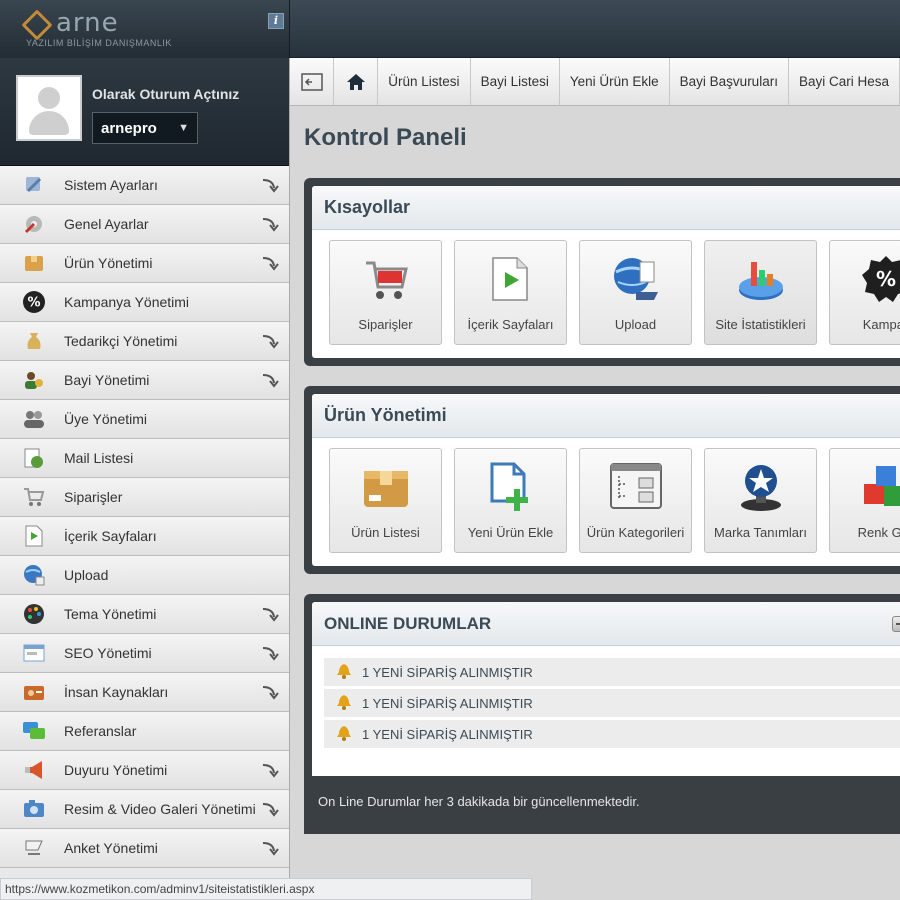  What do you see at coordinates (87, 23) in the screenshot?
I see `logo-text: arne` at bounding box center [87, 23].